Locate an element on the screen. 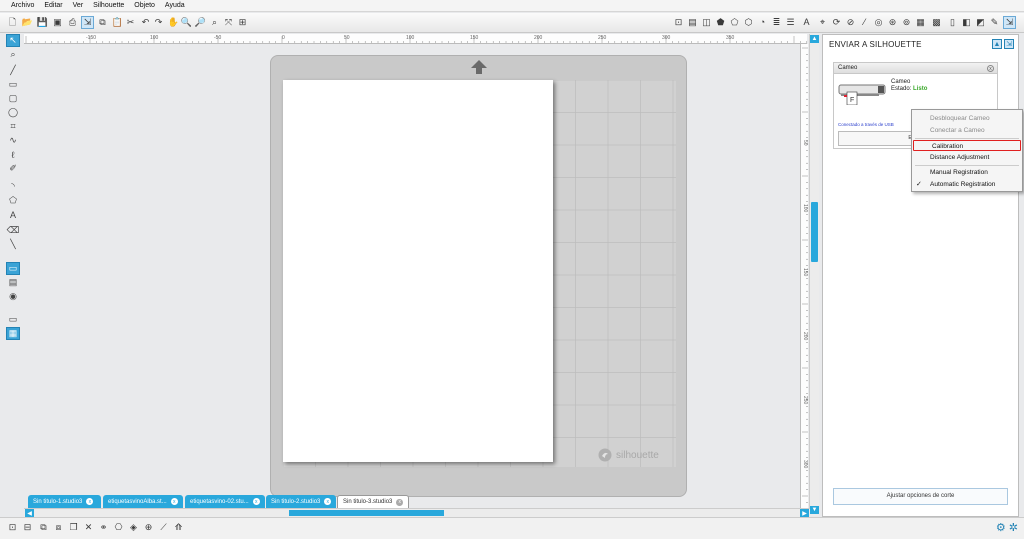 The width and height of the screenshot is (1024, 539). offset-icon: ⁄ is located at coordinates (864, 22).